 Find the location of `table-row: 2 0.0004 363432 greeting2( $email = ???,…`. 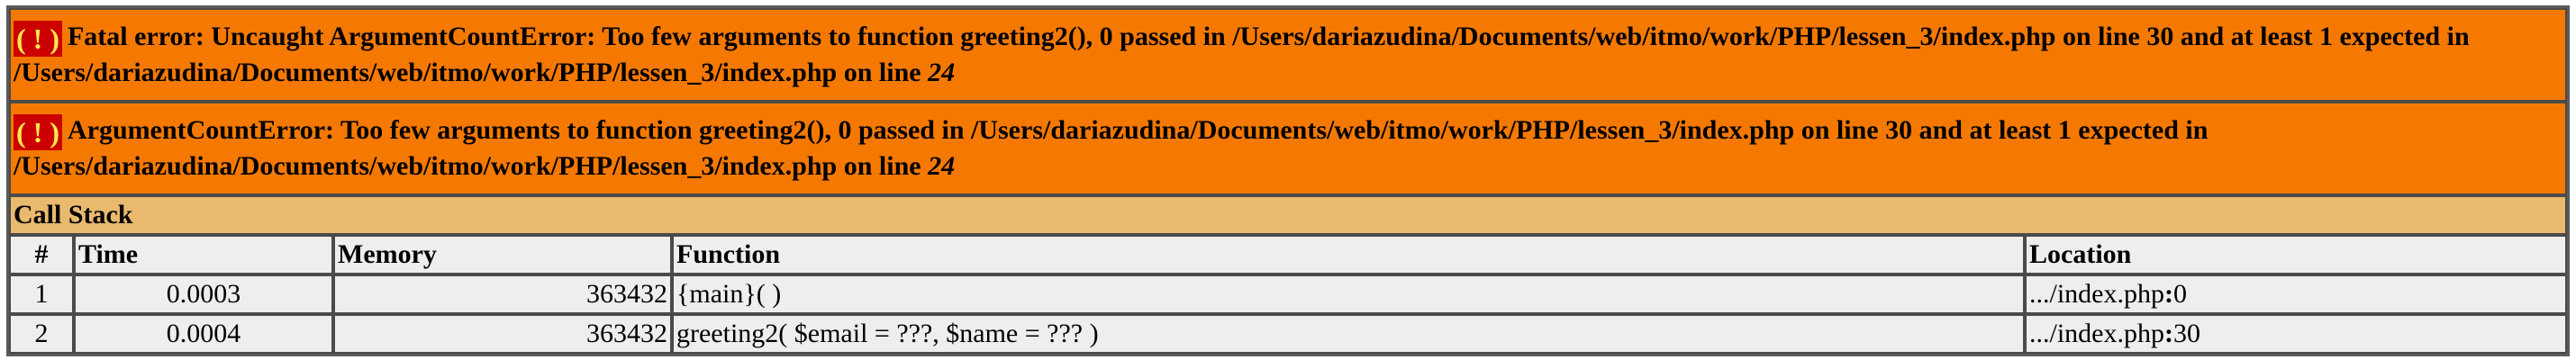

table-row: 2 0.0004 363432 greeting2( $email = ???,… is located at coordinates (1288, 334).